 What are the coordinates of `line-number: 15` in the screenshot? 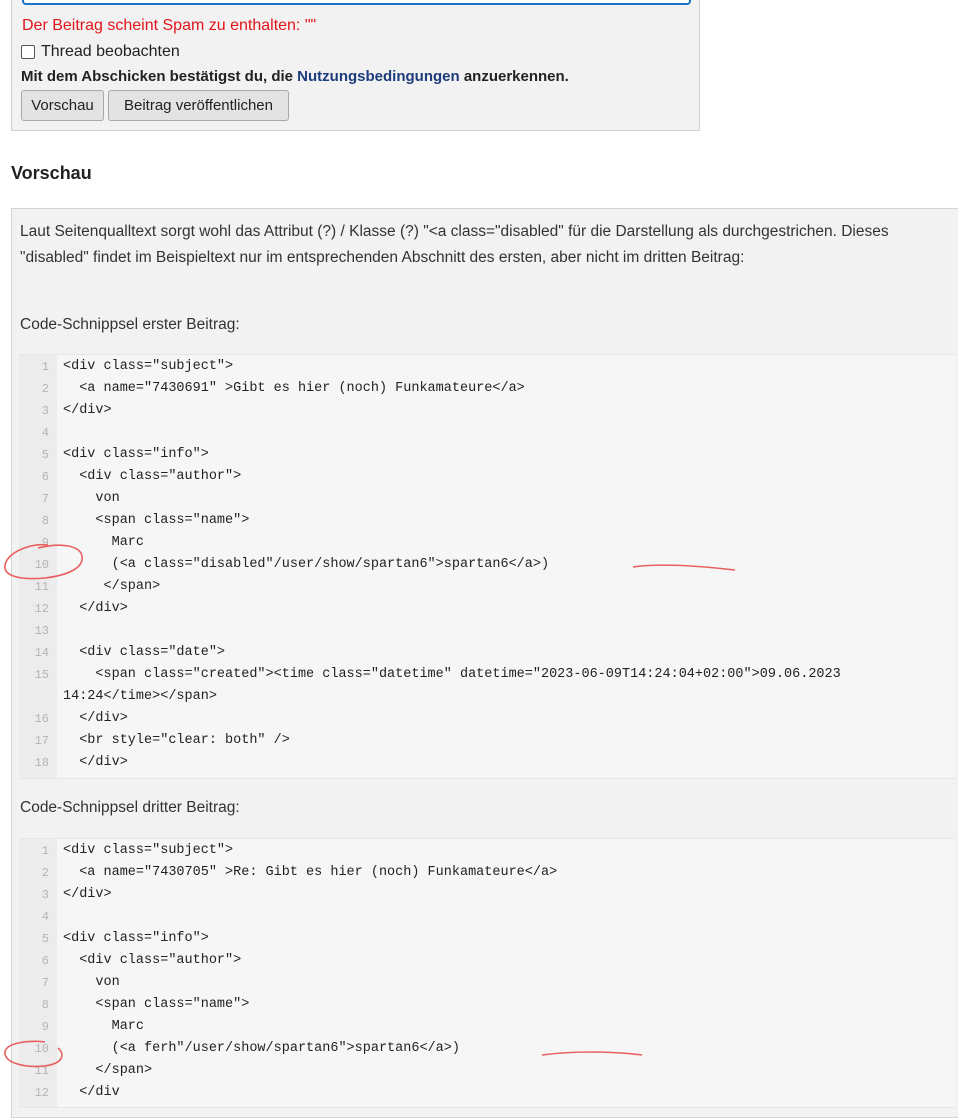 It's located at (41, 675).